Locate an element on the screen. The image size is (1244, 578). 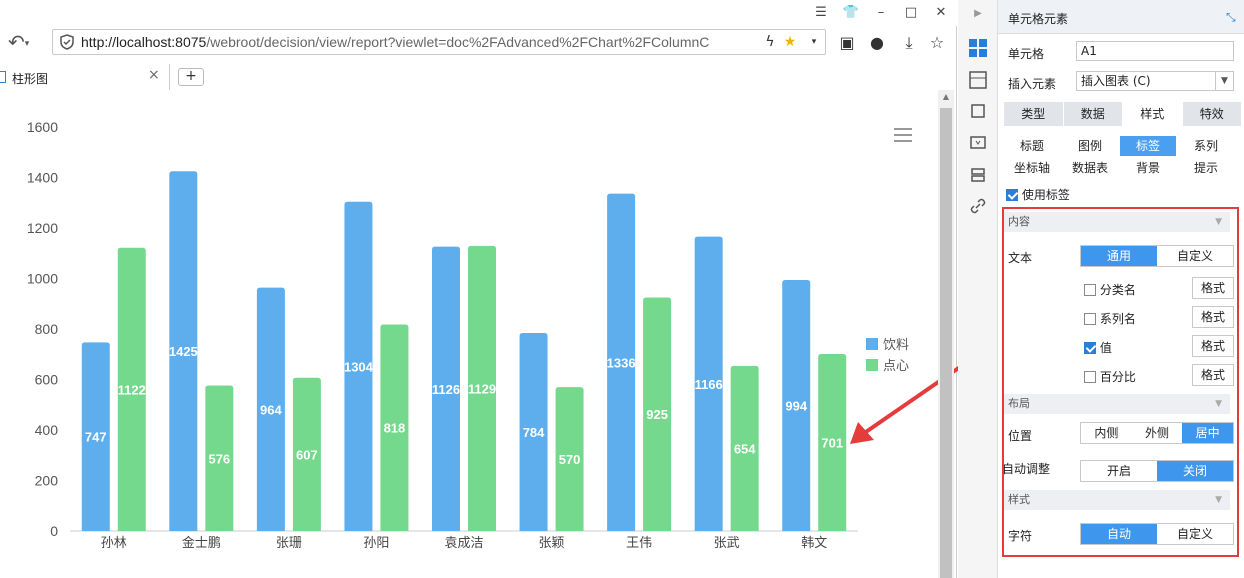
cell-attribute-icon is located at coordinates (978, 80).